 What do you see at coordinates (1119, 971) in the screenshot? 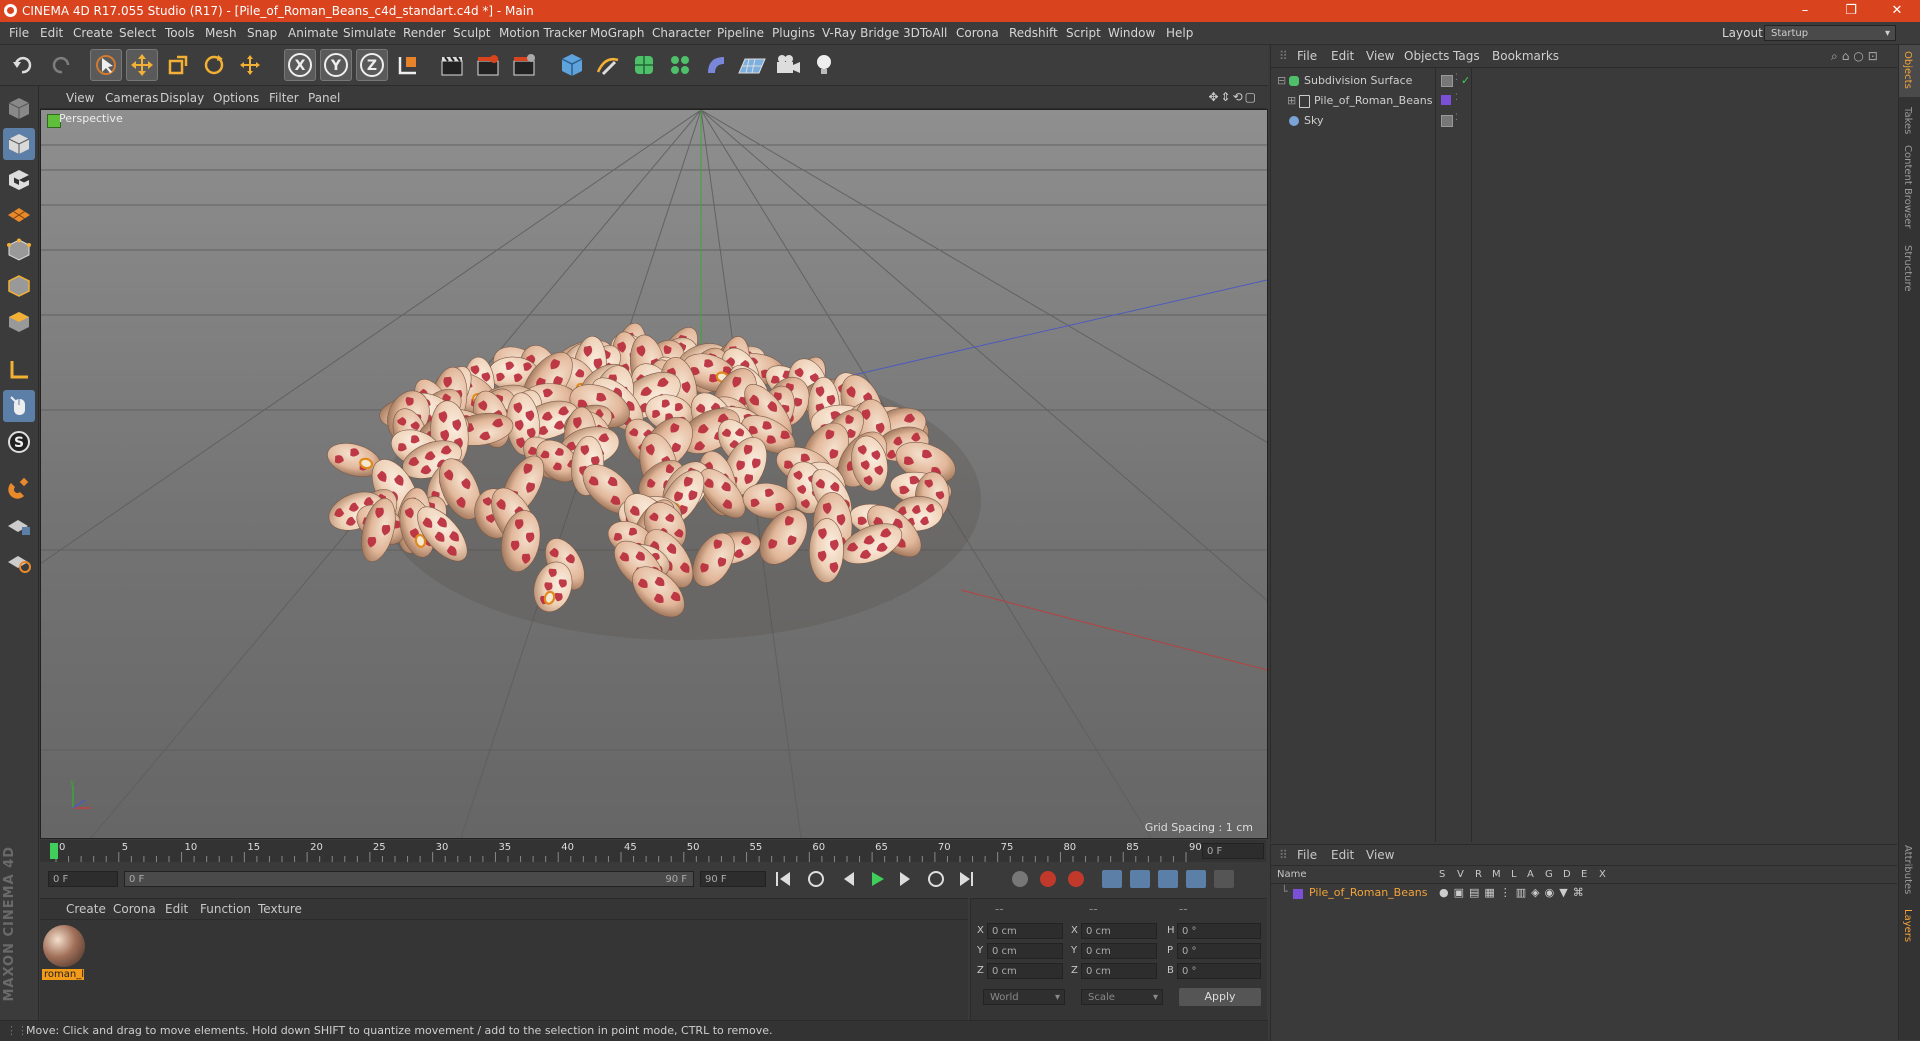
I see `size-z-field: 0 cm` at bounding box center [1119, 971].